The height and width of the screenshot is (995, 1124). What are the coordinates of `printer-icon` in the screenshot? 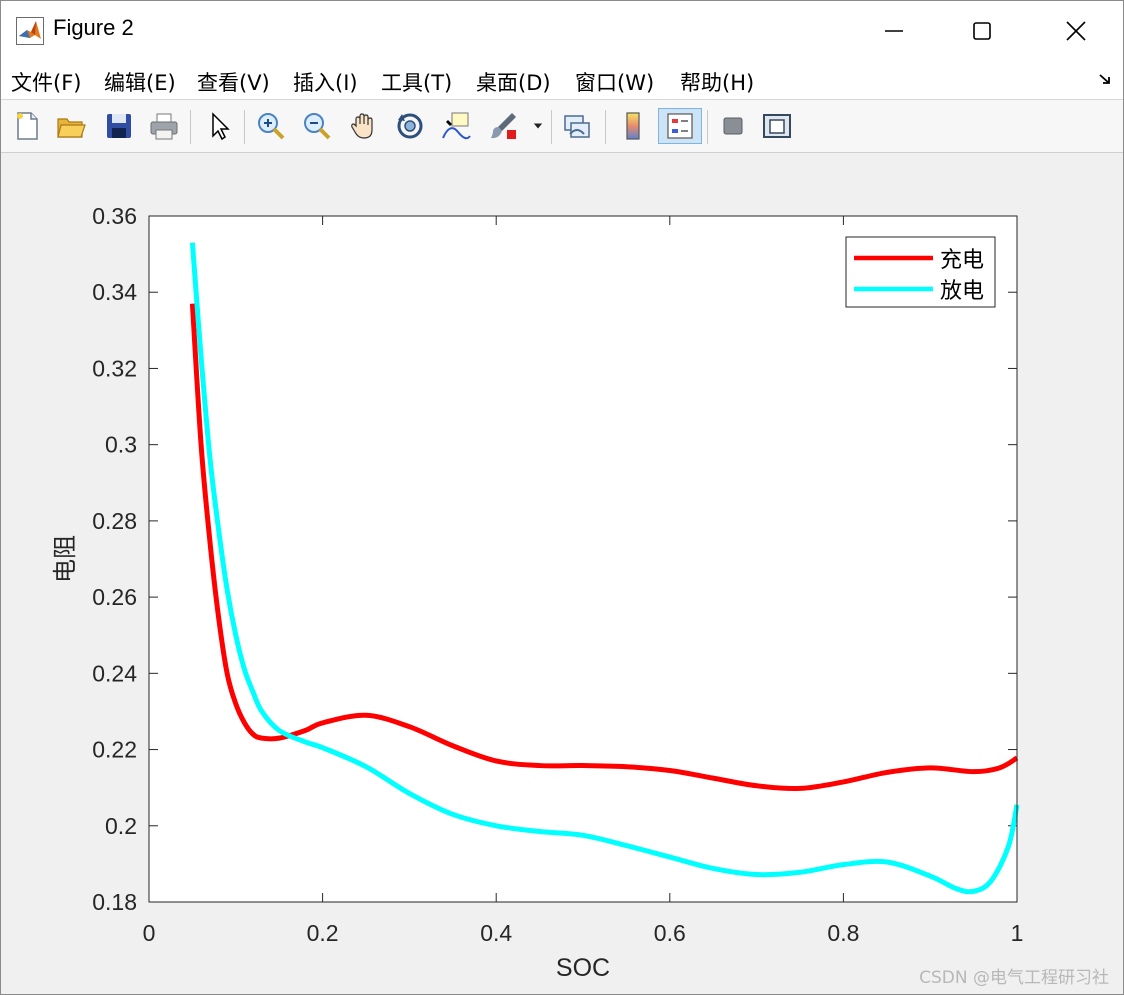 It's located at (164, 126).